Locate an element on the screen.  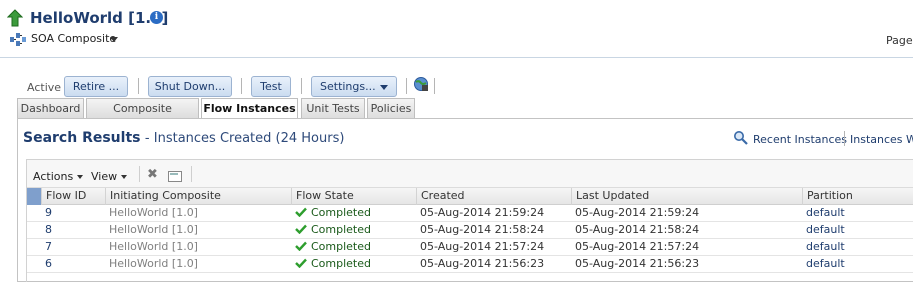
view-menu-label: View is located at coordinates (104, 176).